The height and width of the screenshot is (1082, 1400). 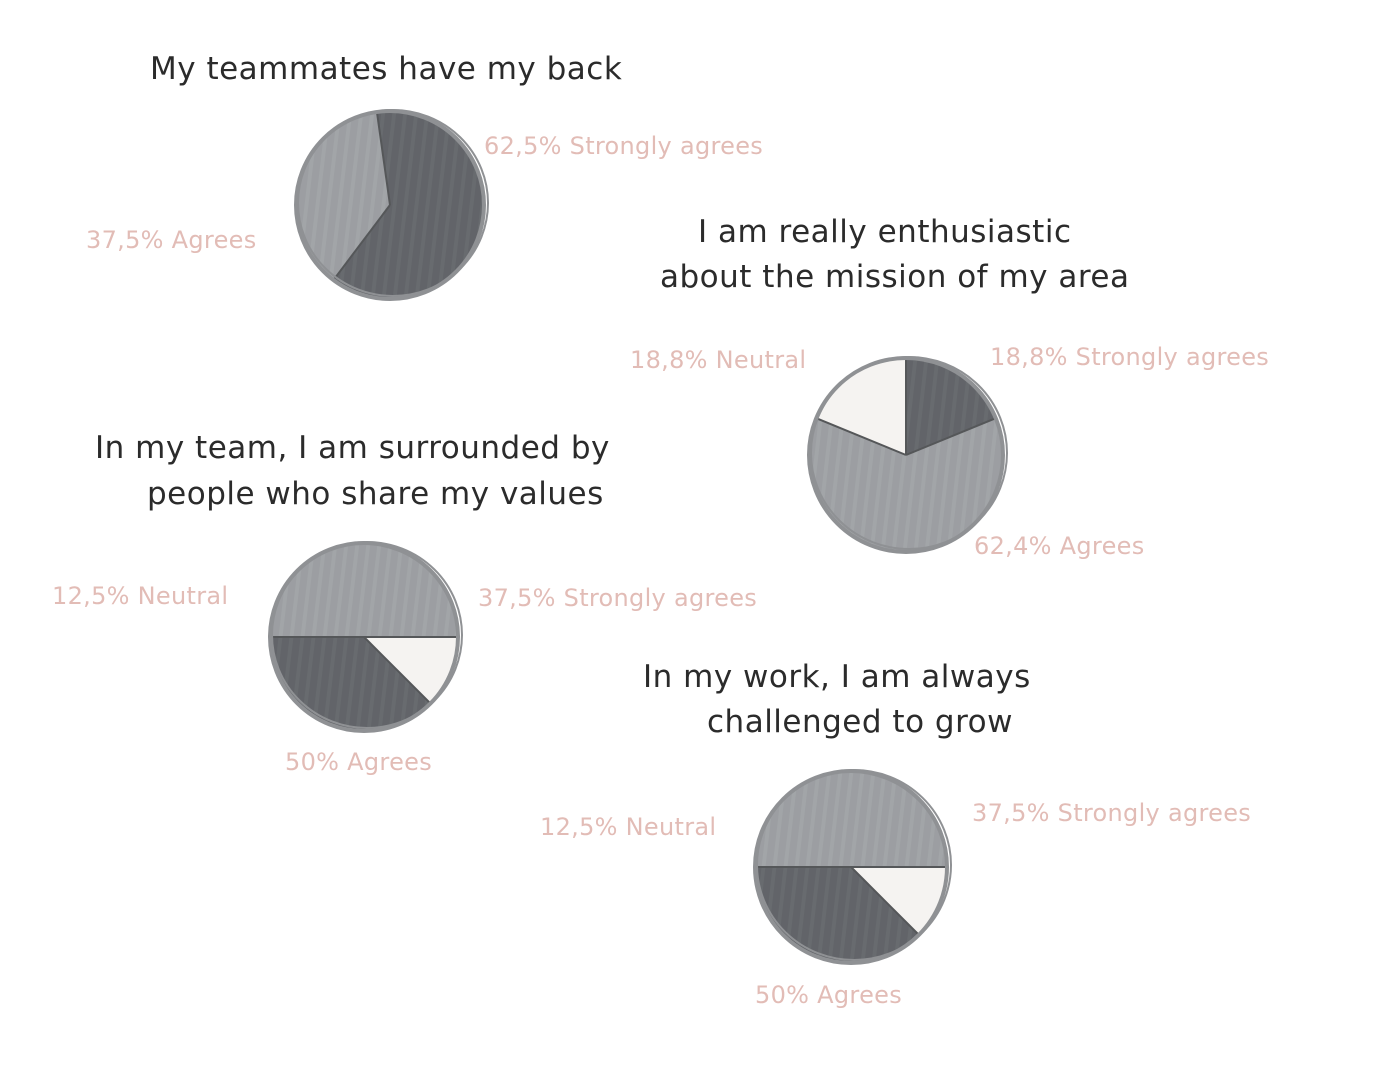 I want to click on chart3-label-agrees: 50% Agrees, so click(x=358, y=762).